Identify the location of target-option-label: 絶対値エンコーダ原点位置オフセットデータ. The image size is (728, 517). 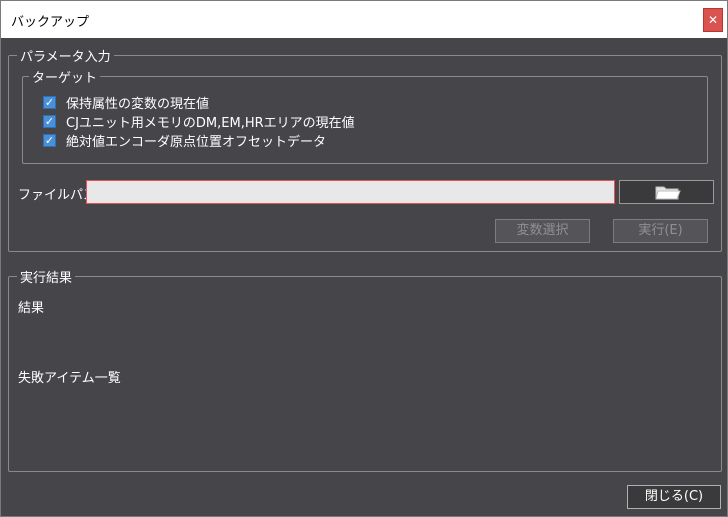
(196, 142).